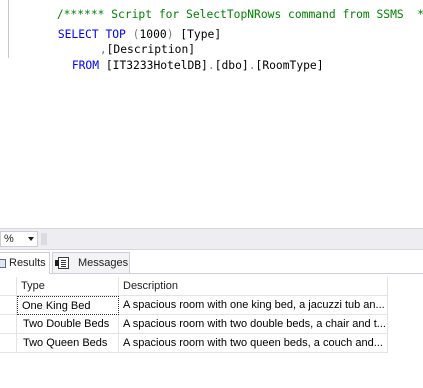  I want to click on keyword-from: FROM, so click(85, 65).